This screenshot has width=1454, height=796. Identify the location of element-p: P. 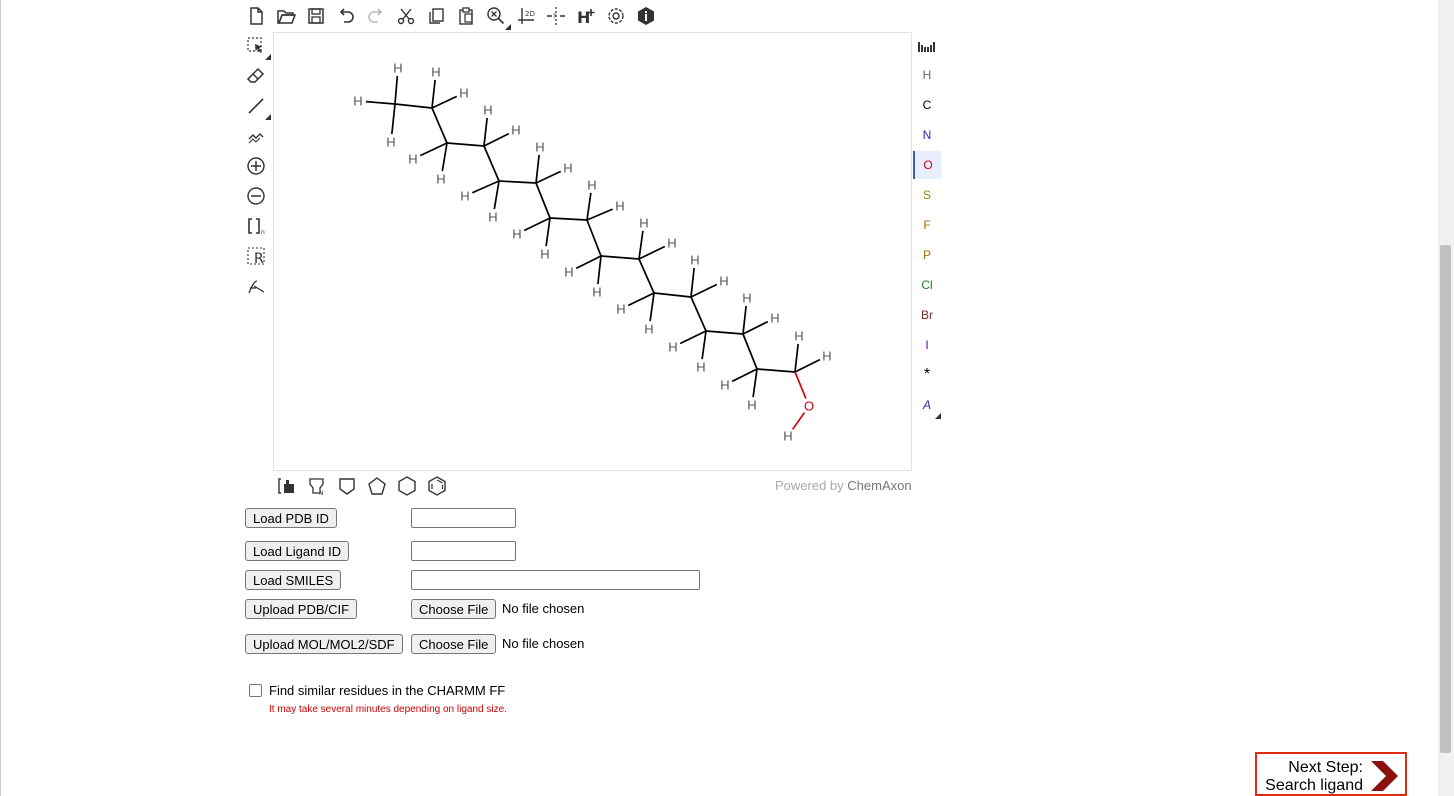
(927, 255).